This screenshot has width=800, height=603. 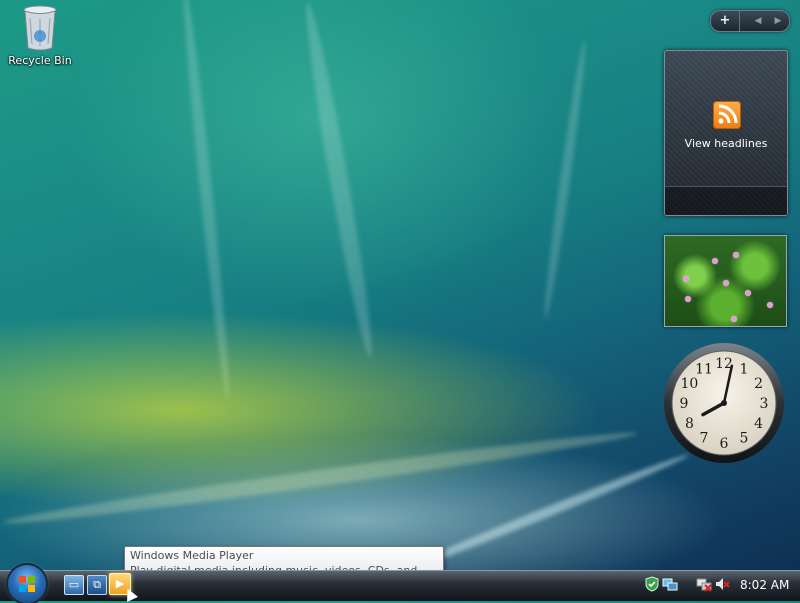 I want to click on switch-windows-icon: ⧉, so click(x=97, y=584).